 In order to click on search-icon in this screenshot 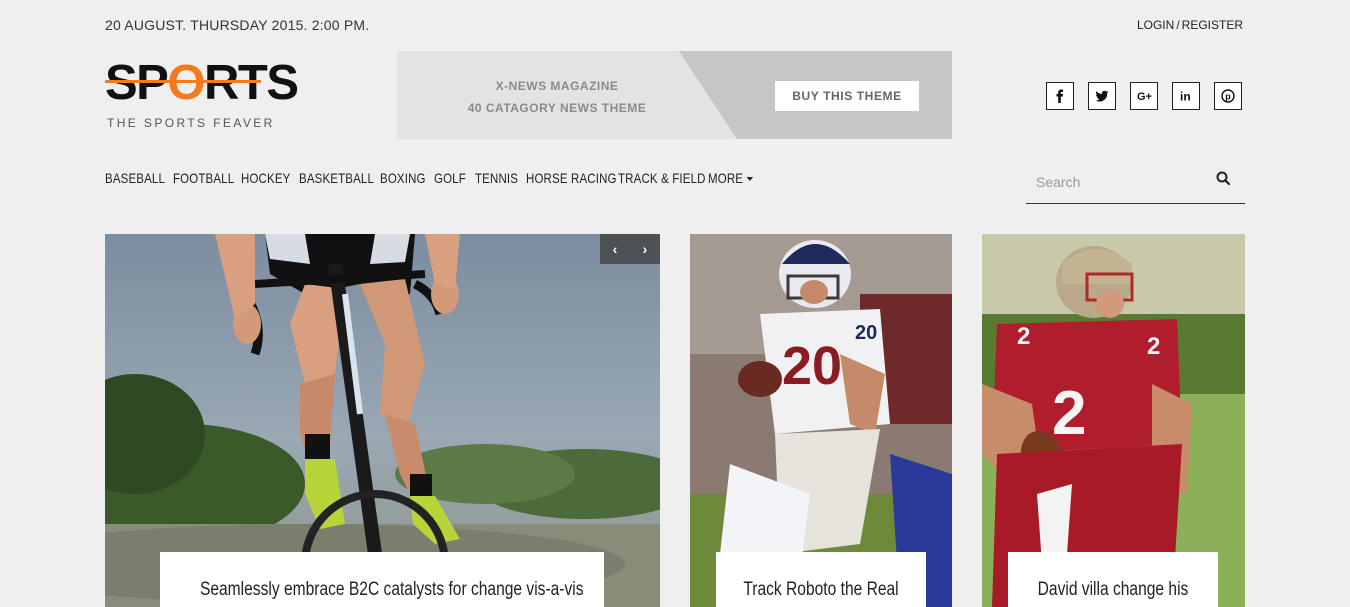, I will do `click(1224, 179)`.